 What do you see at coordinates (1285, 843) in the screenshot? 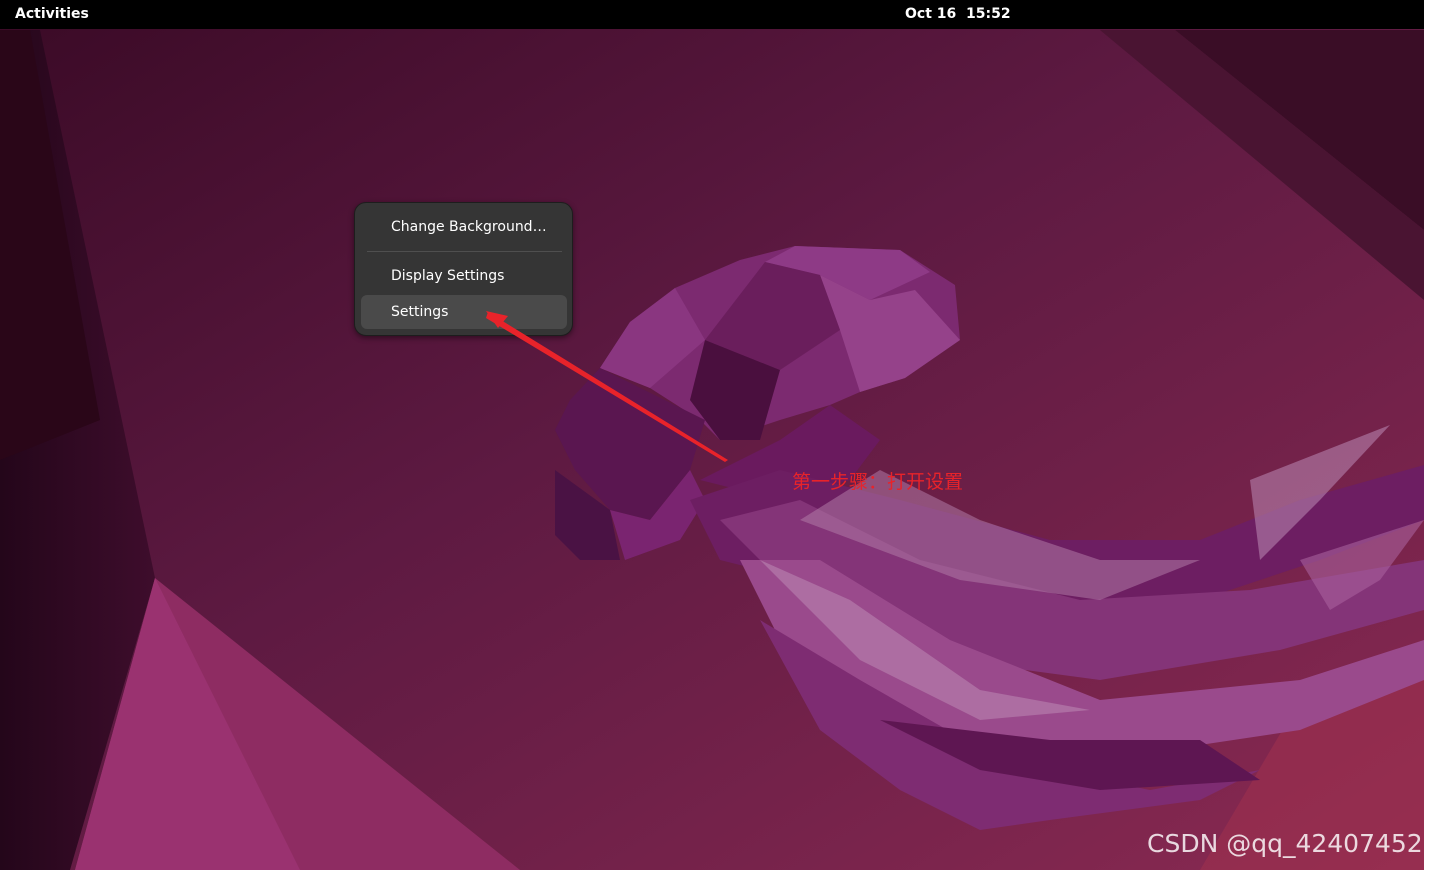
I see `watermark: CSDN @qq_42407452` at bounding box center [1285, 843].